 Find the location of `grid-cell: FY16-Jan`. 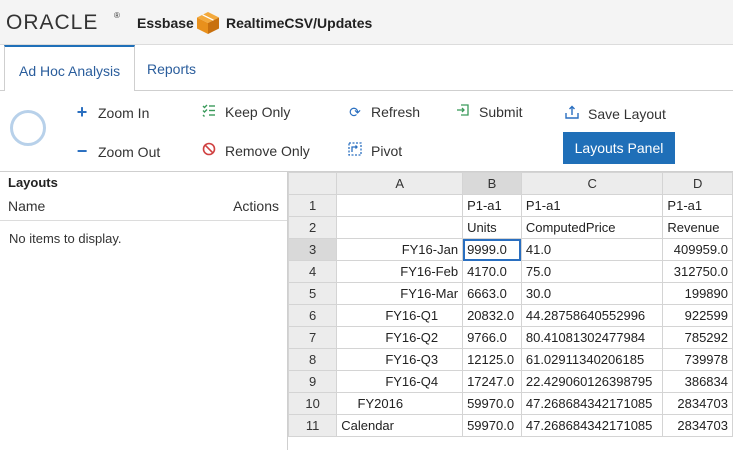

grid-cell: FY16-Jan is located at coordinates (400, 249).